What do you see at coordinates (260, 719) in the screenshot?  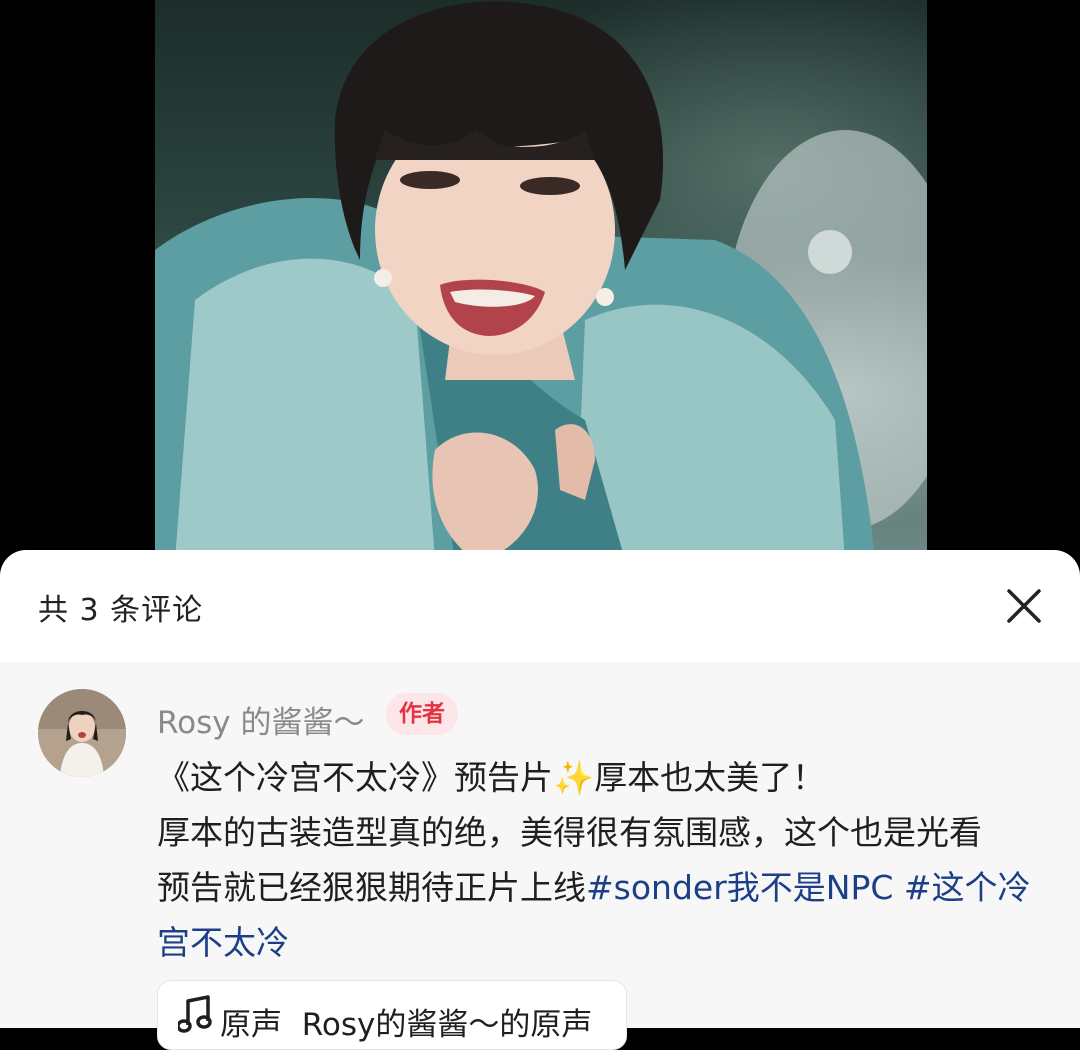 I see `comment-username: Rosy 的酱酱～` at bounding box center [260, 719].